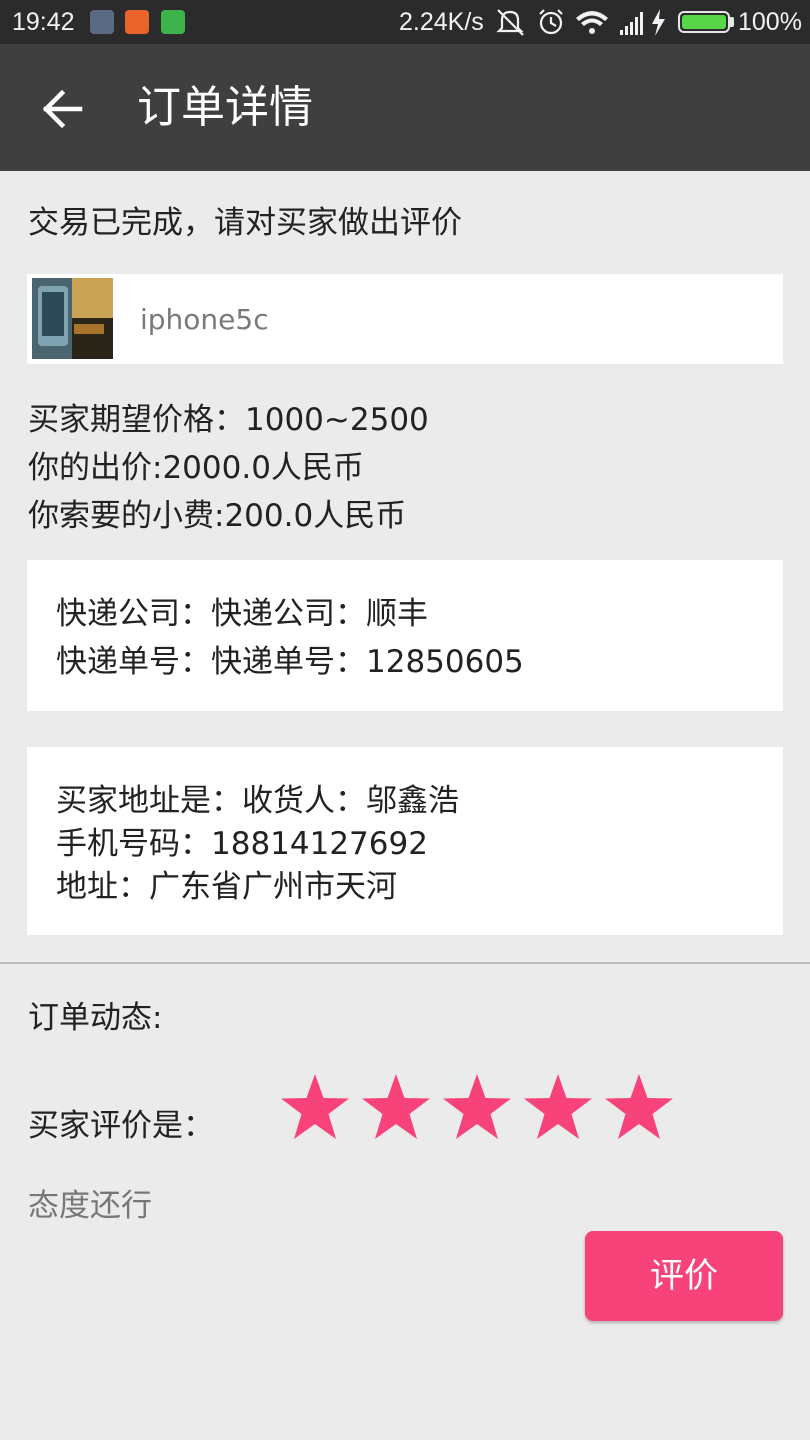  I want to click on status-icons, so click(580, 22).